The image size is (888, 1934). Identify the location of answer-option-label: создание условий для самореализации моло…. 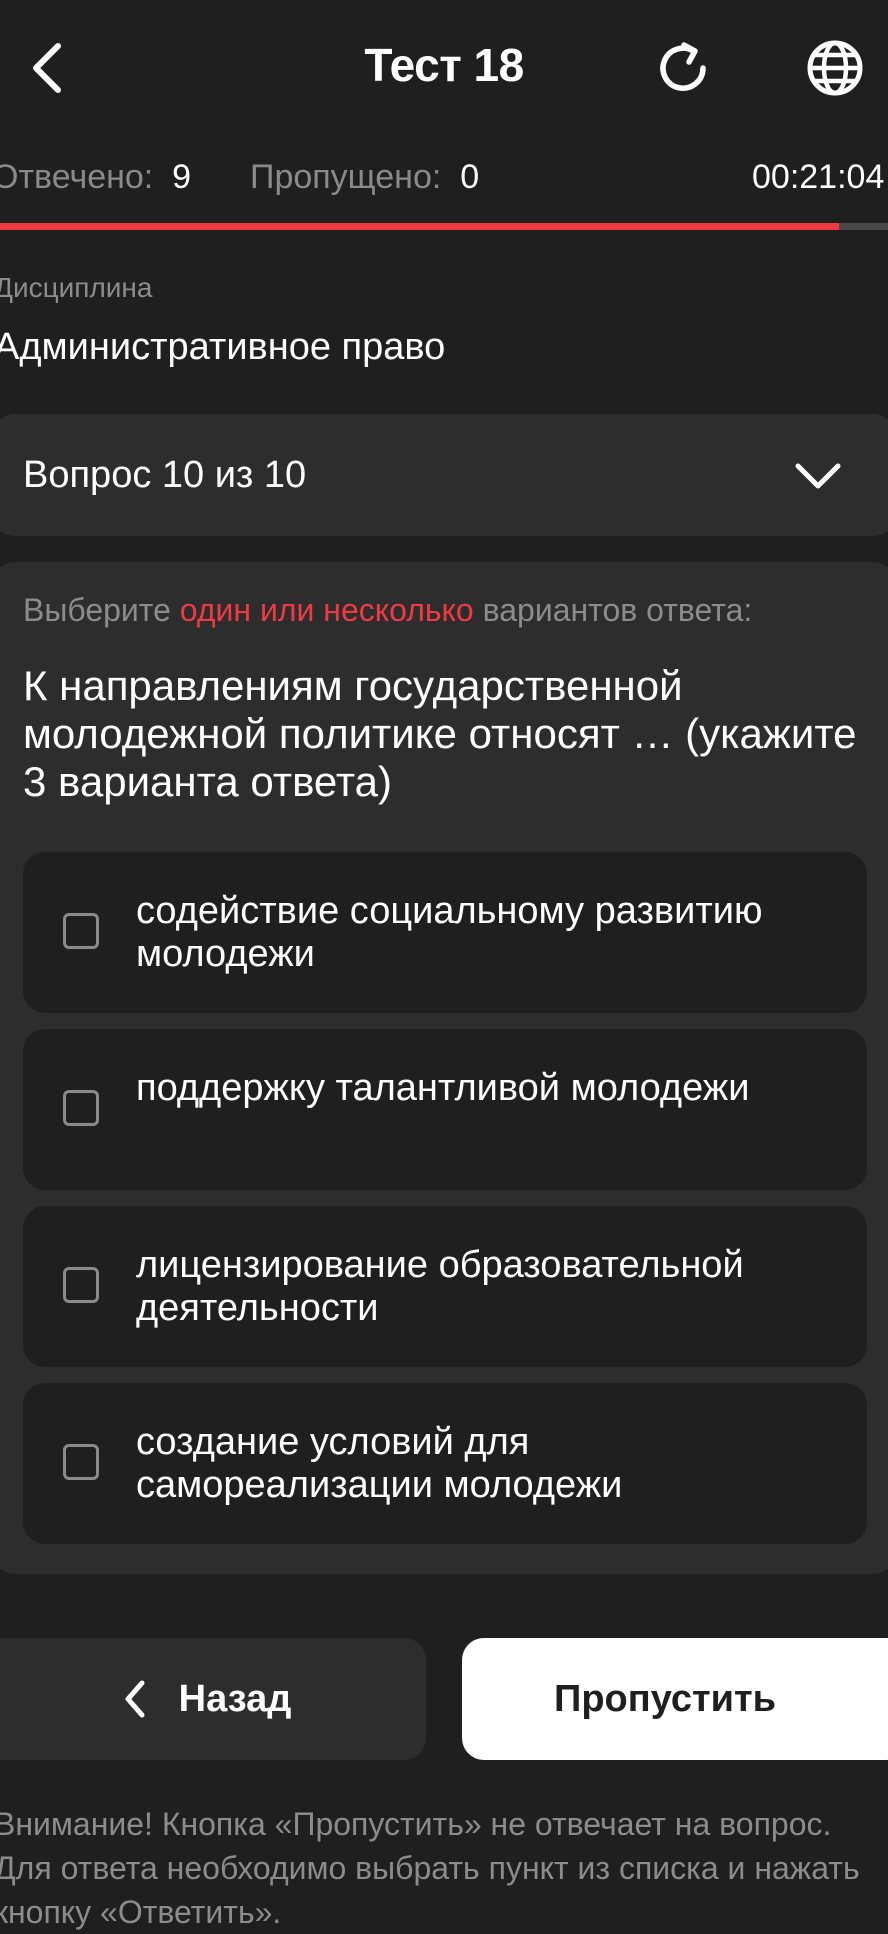
(379, 1463).